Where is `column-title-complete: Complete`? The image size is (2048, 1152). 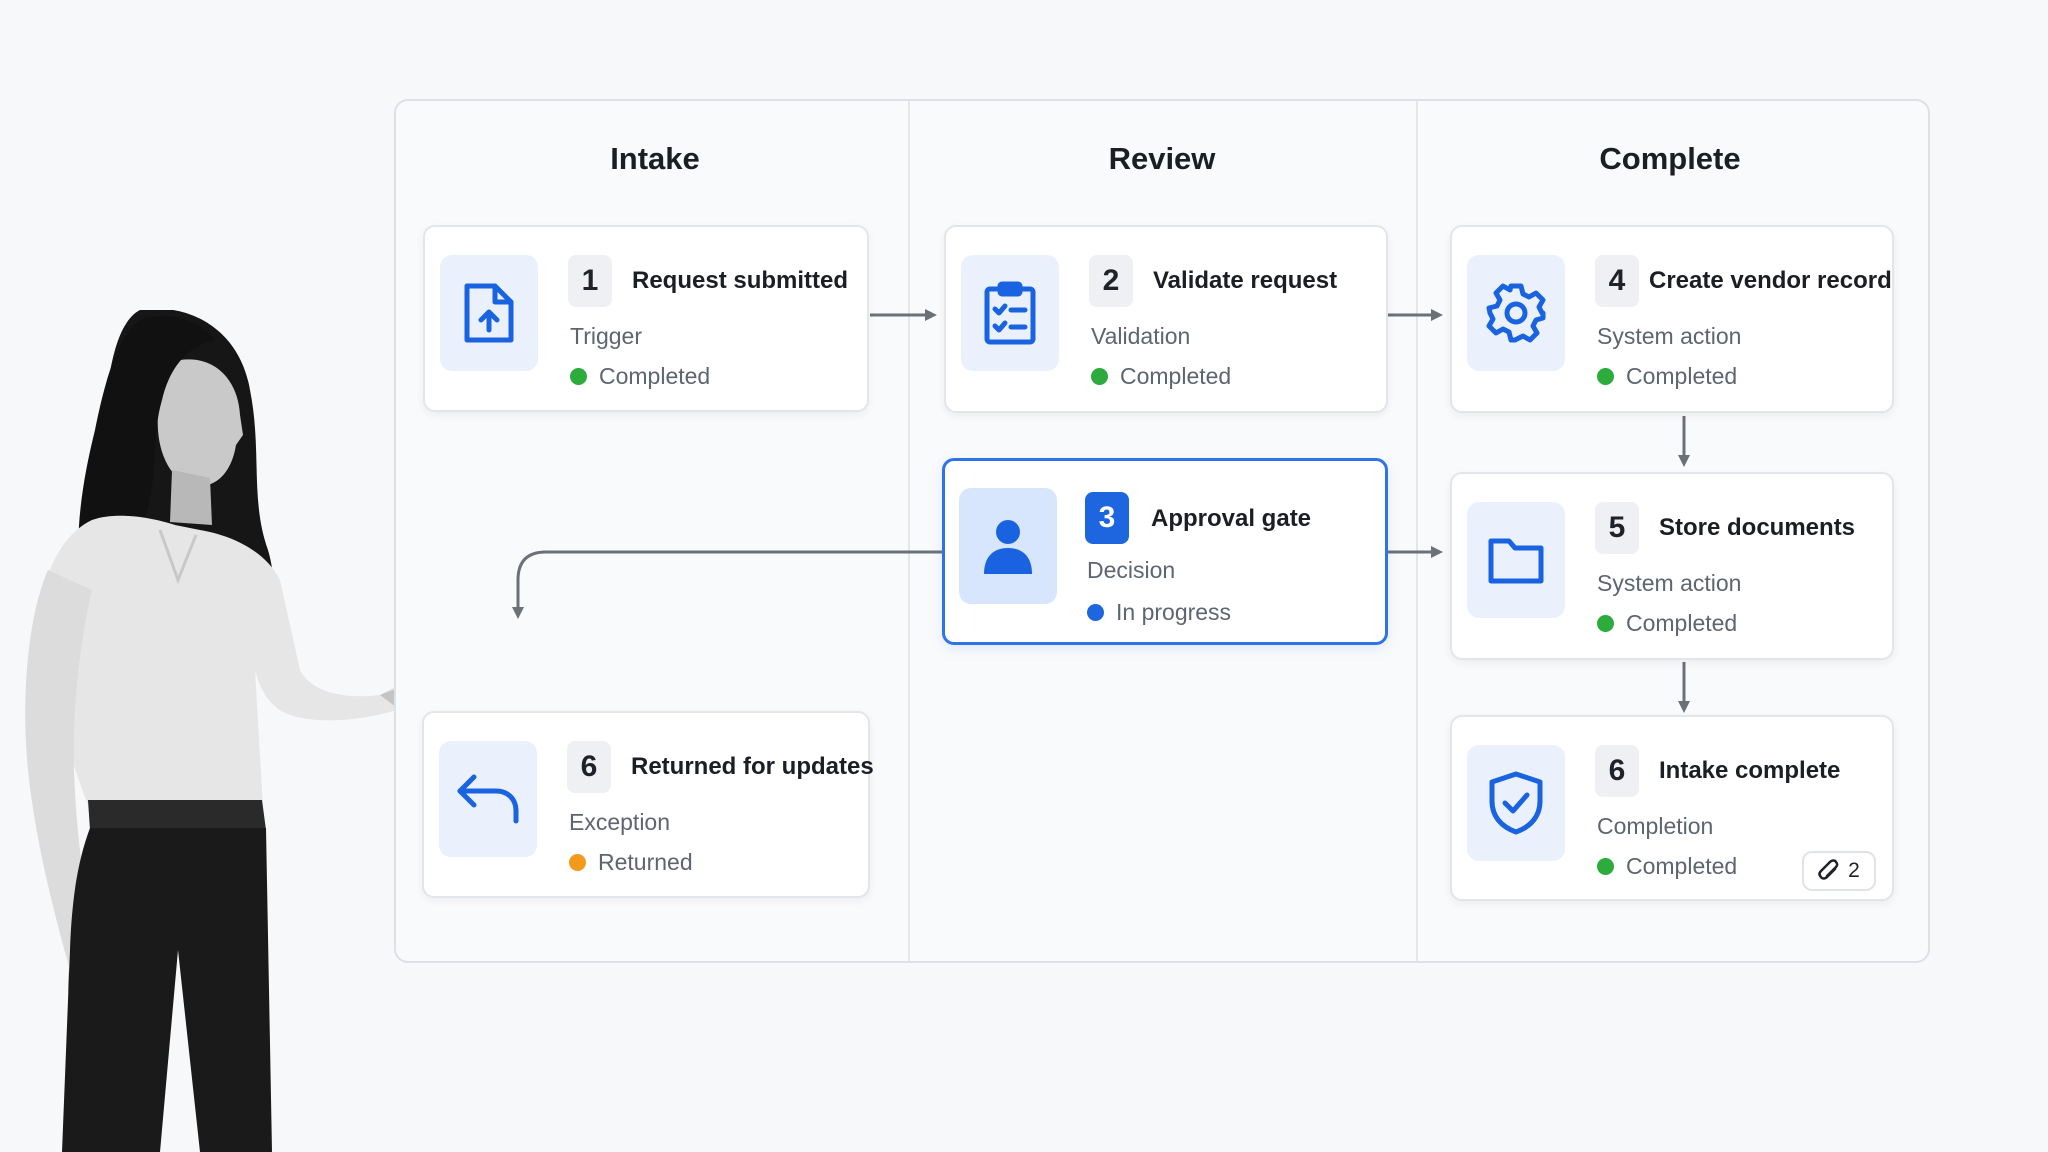 column-title-complete: Complete is located at coordinates (1670, 158).